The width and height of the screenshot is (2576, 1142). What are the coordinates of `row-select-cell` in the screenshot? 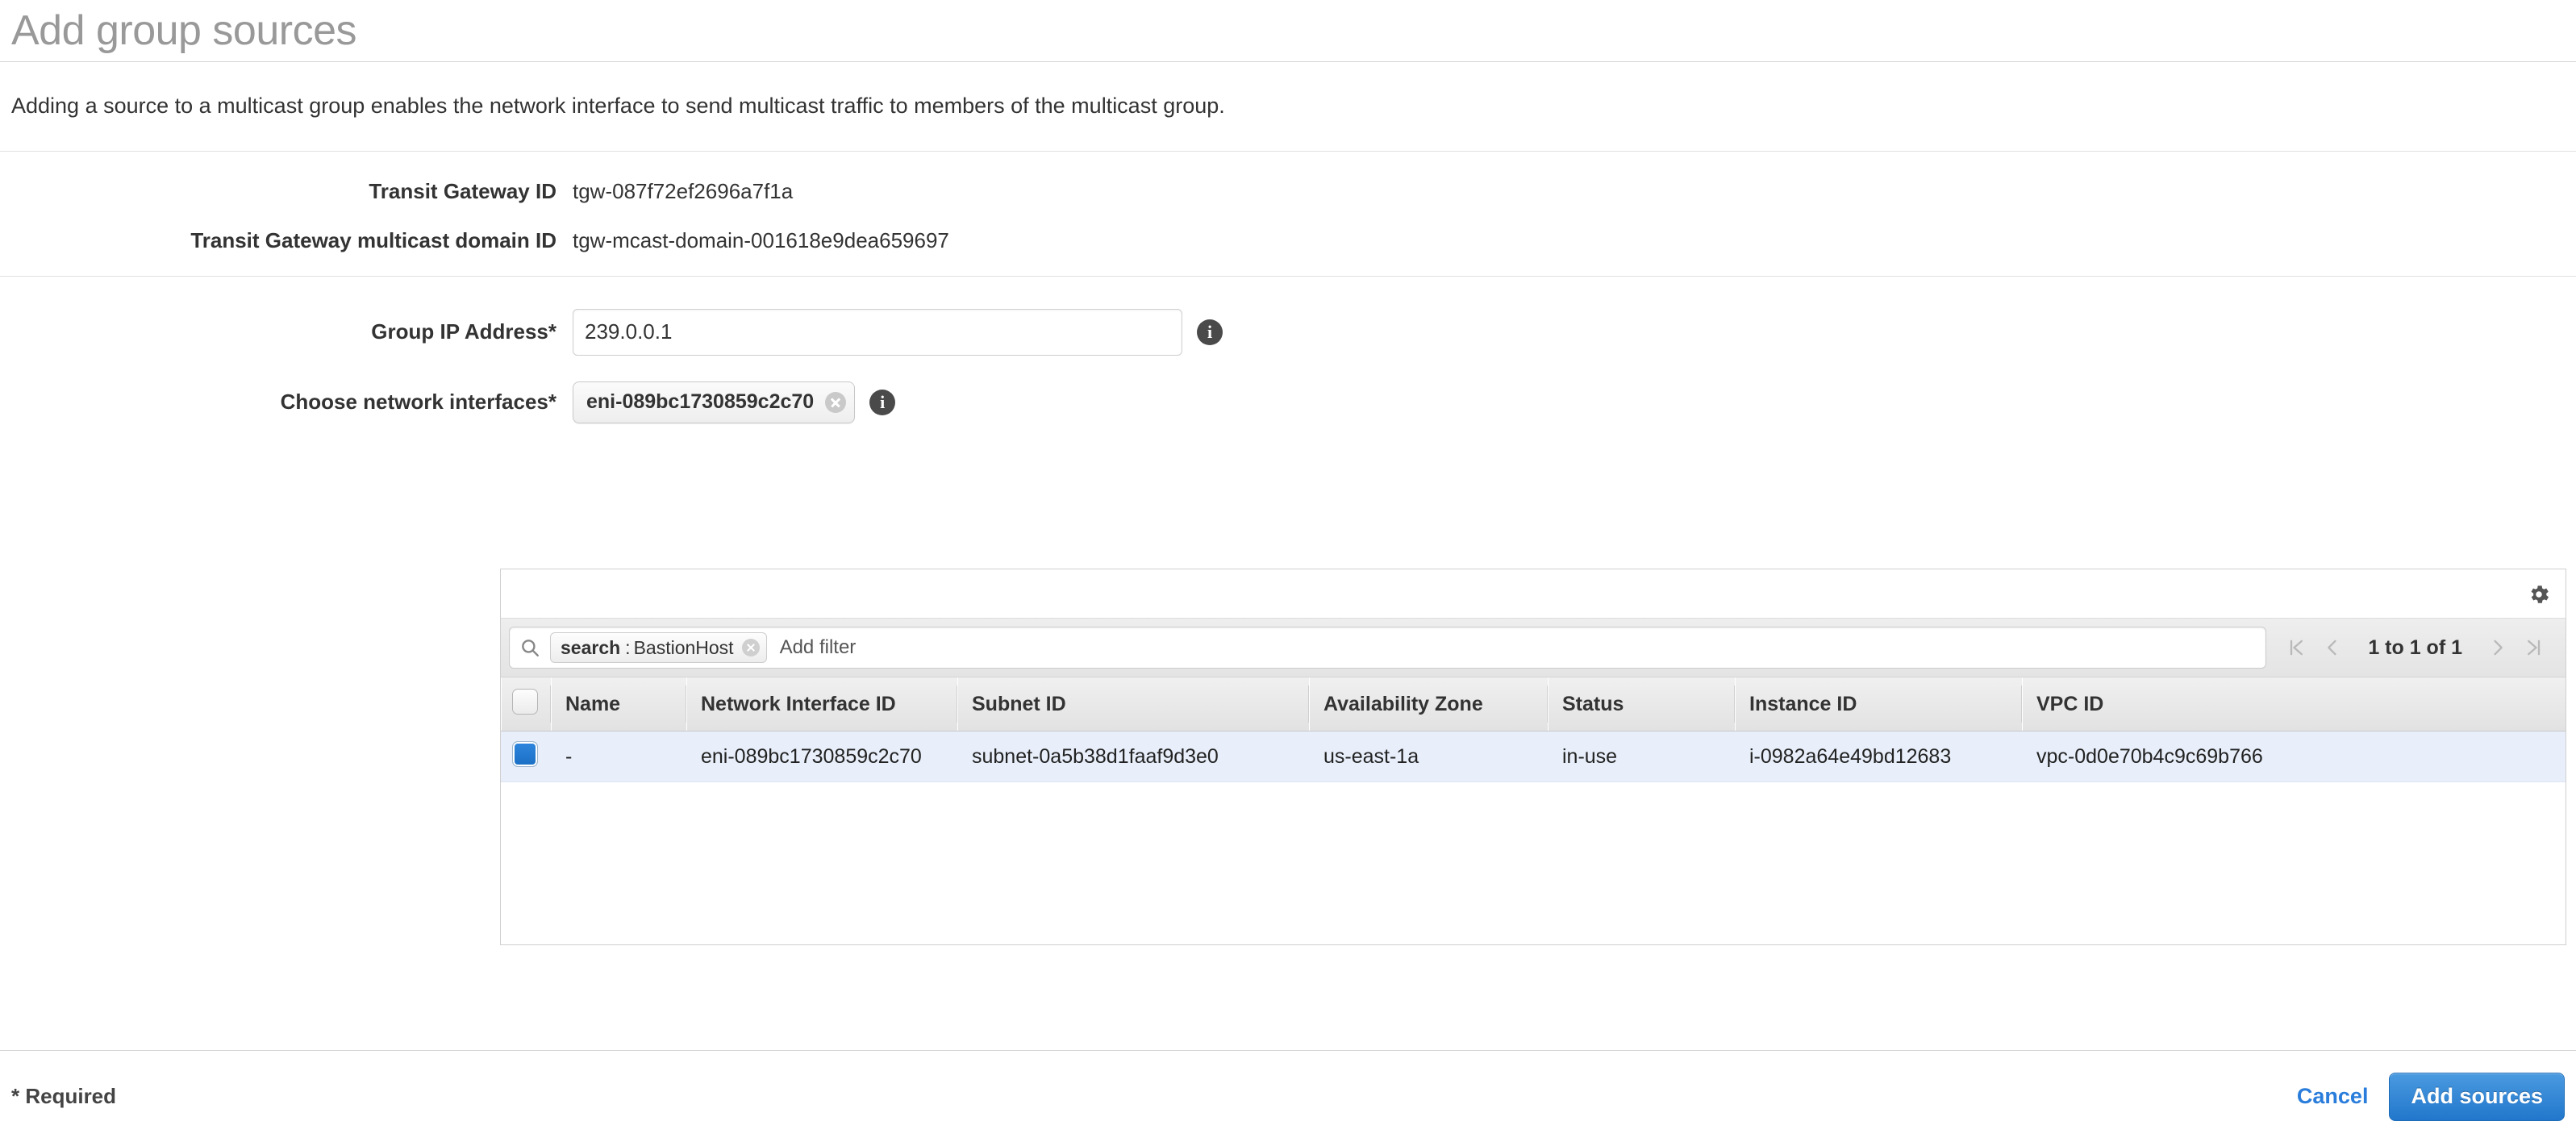 It's located at (526, 756).